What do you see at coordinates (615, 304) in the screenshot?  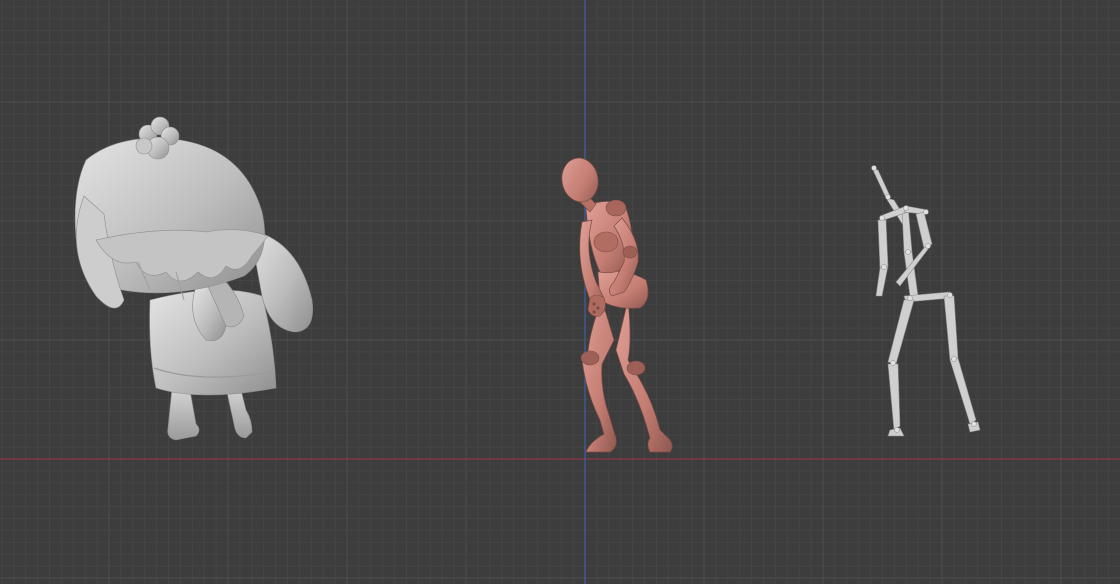 I see `mannequin` at bounding box center [615, 304].